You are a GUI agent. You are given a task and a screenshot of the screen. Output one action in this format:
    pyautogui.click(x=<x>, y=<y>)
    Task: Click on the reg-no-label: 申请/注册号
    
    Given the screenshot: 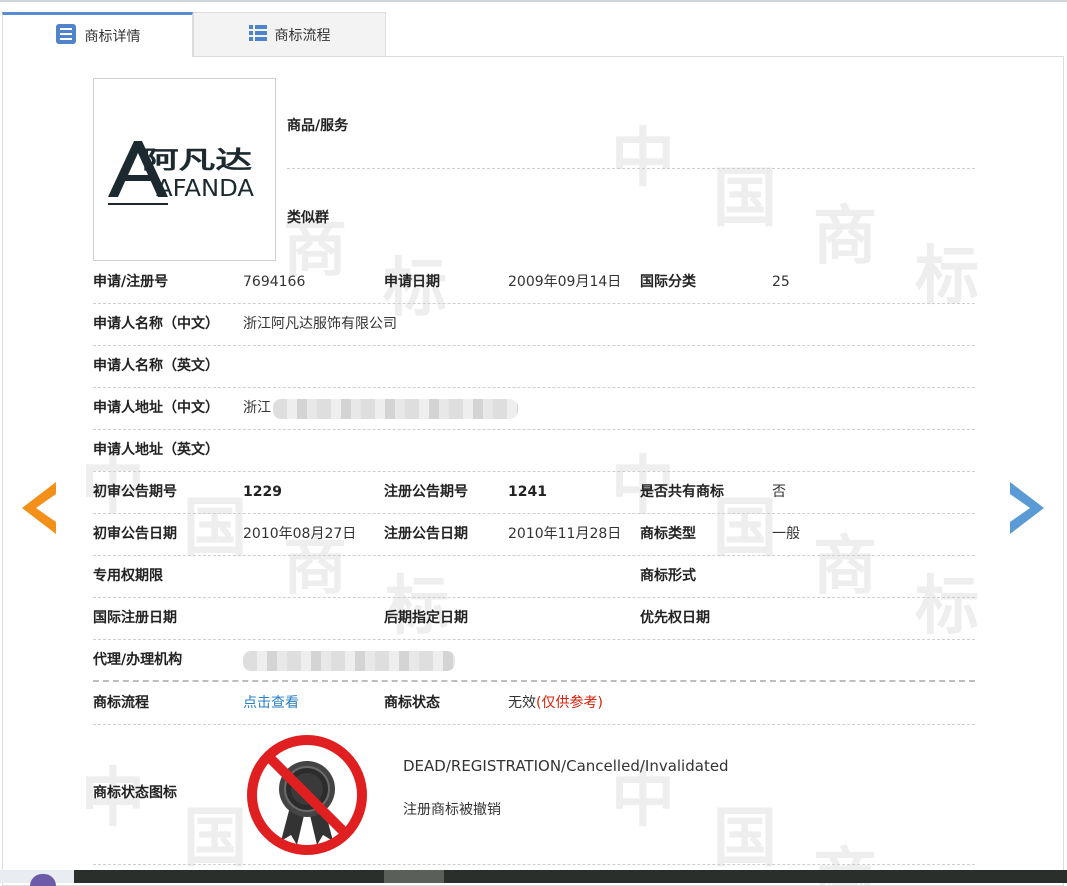 What is the action you would take?
    pyautogui.click(x=131, y=282)
    